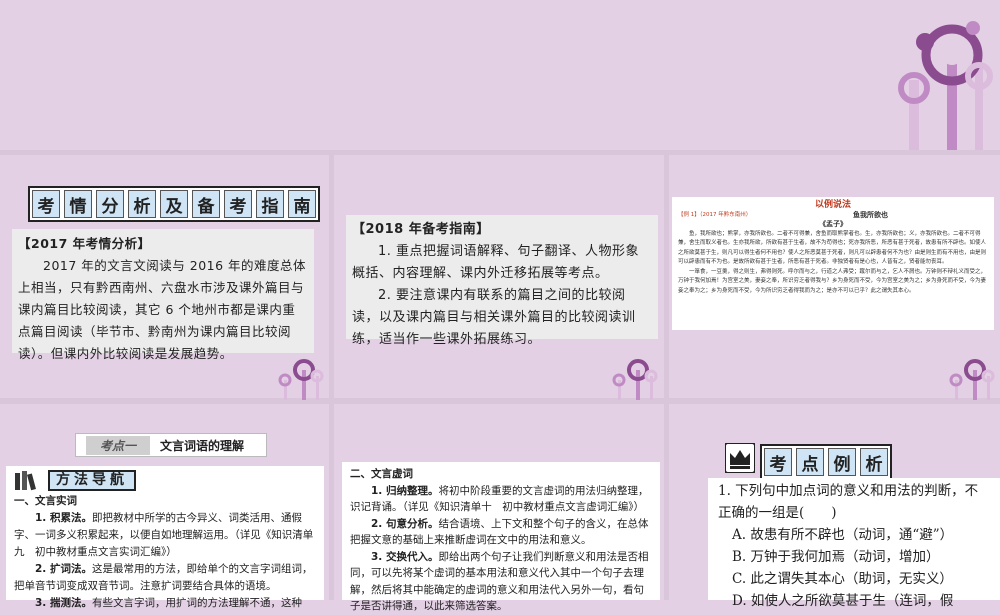 The width and height of the screenshot is (1000, 615). What do you see at coordinates (842, 462) in the screenshot?
I see `title-char: 例` at bounding box center [842, 462].